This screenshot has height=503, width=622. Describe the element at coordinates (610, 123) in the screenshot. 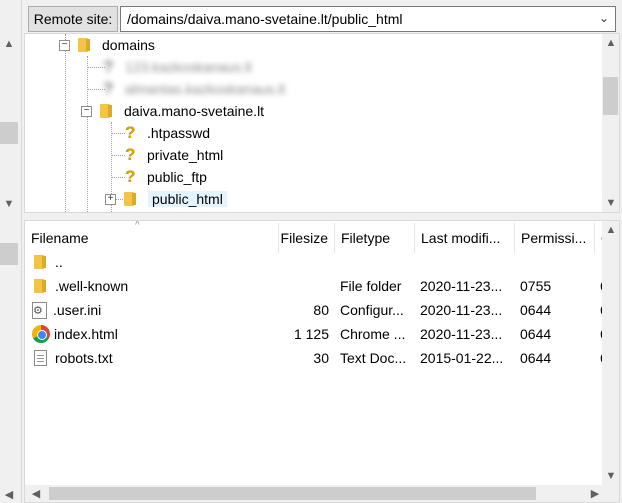

I see `tree-vertical-scrollbar: ▲ ▼` at that location.